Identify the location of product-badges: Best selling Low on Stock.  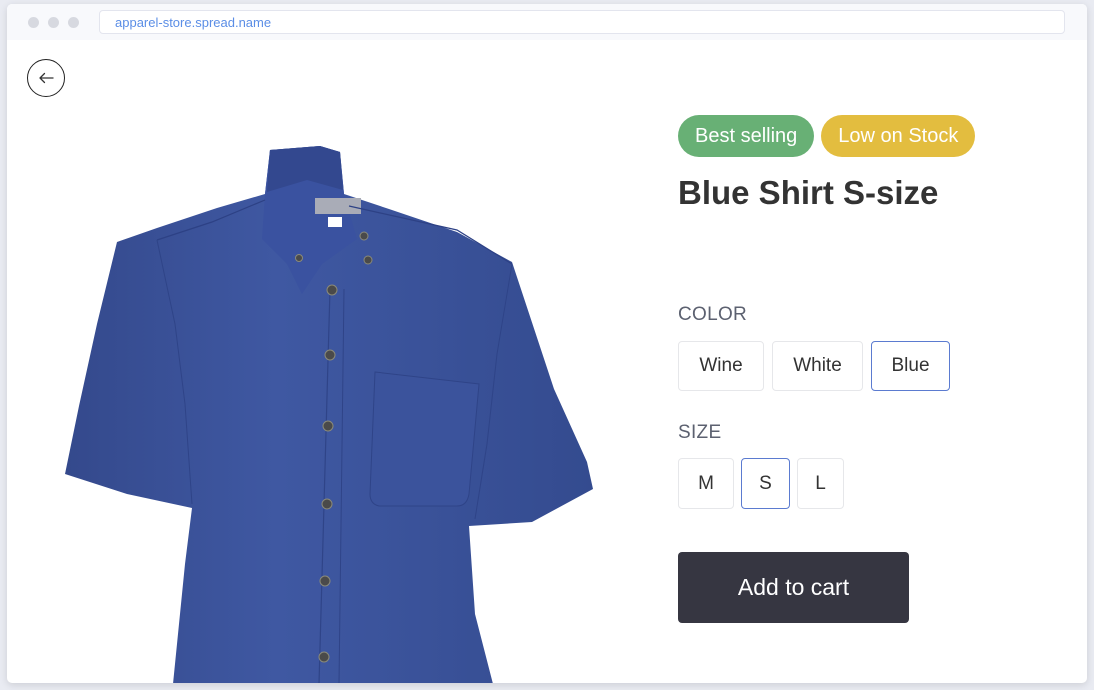
(827, 136).